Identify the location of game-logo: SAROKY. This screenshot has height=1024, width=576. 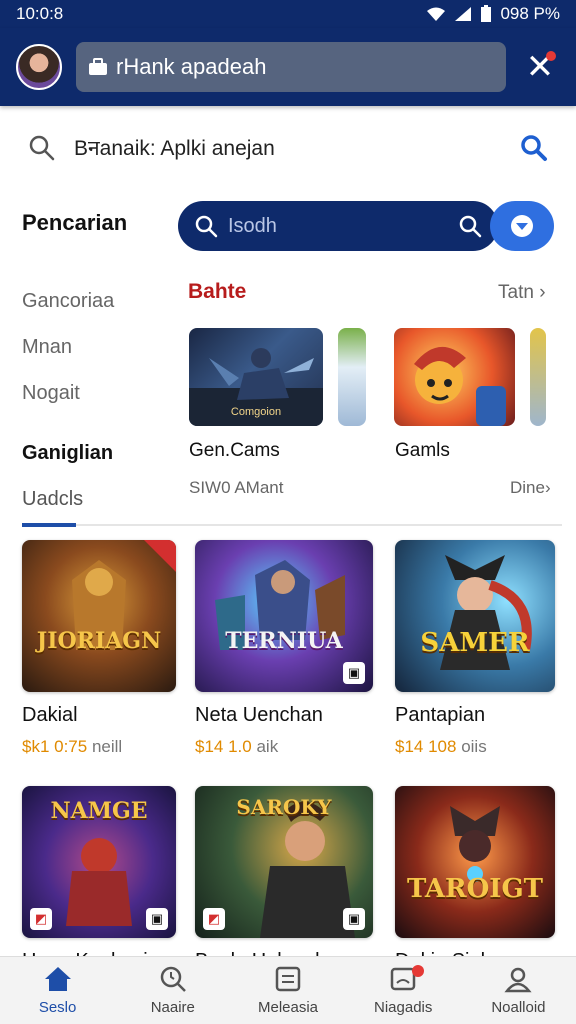
(284, 807).